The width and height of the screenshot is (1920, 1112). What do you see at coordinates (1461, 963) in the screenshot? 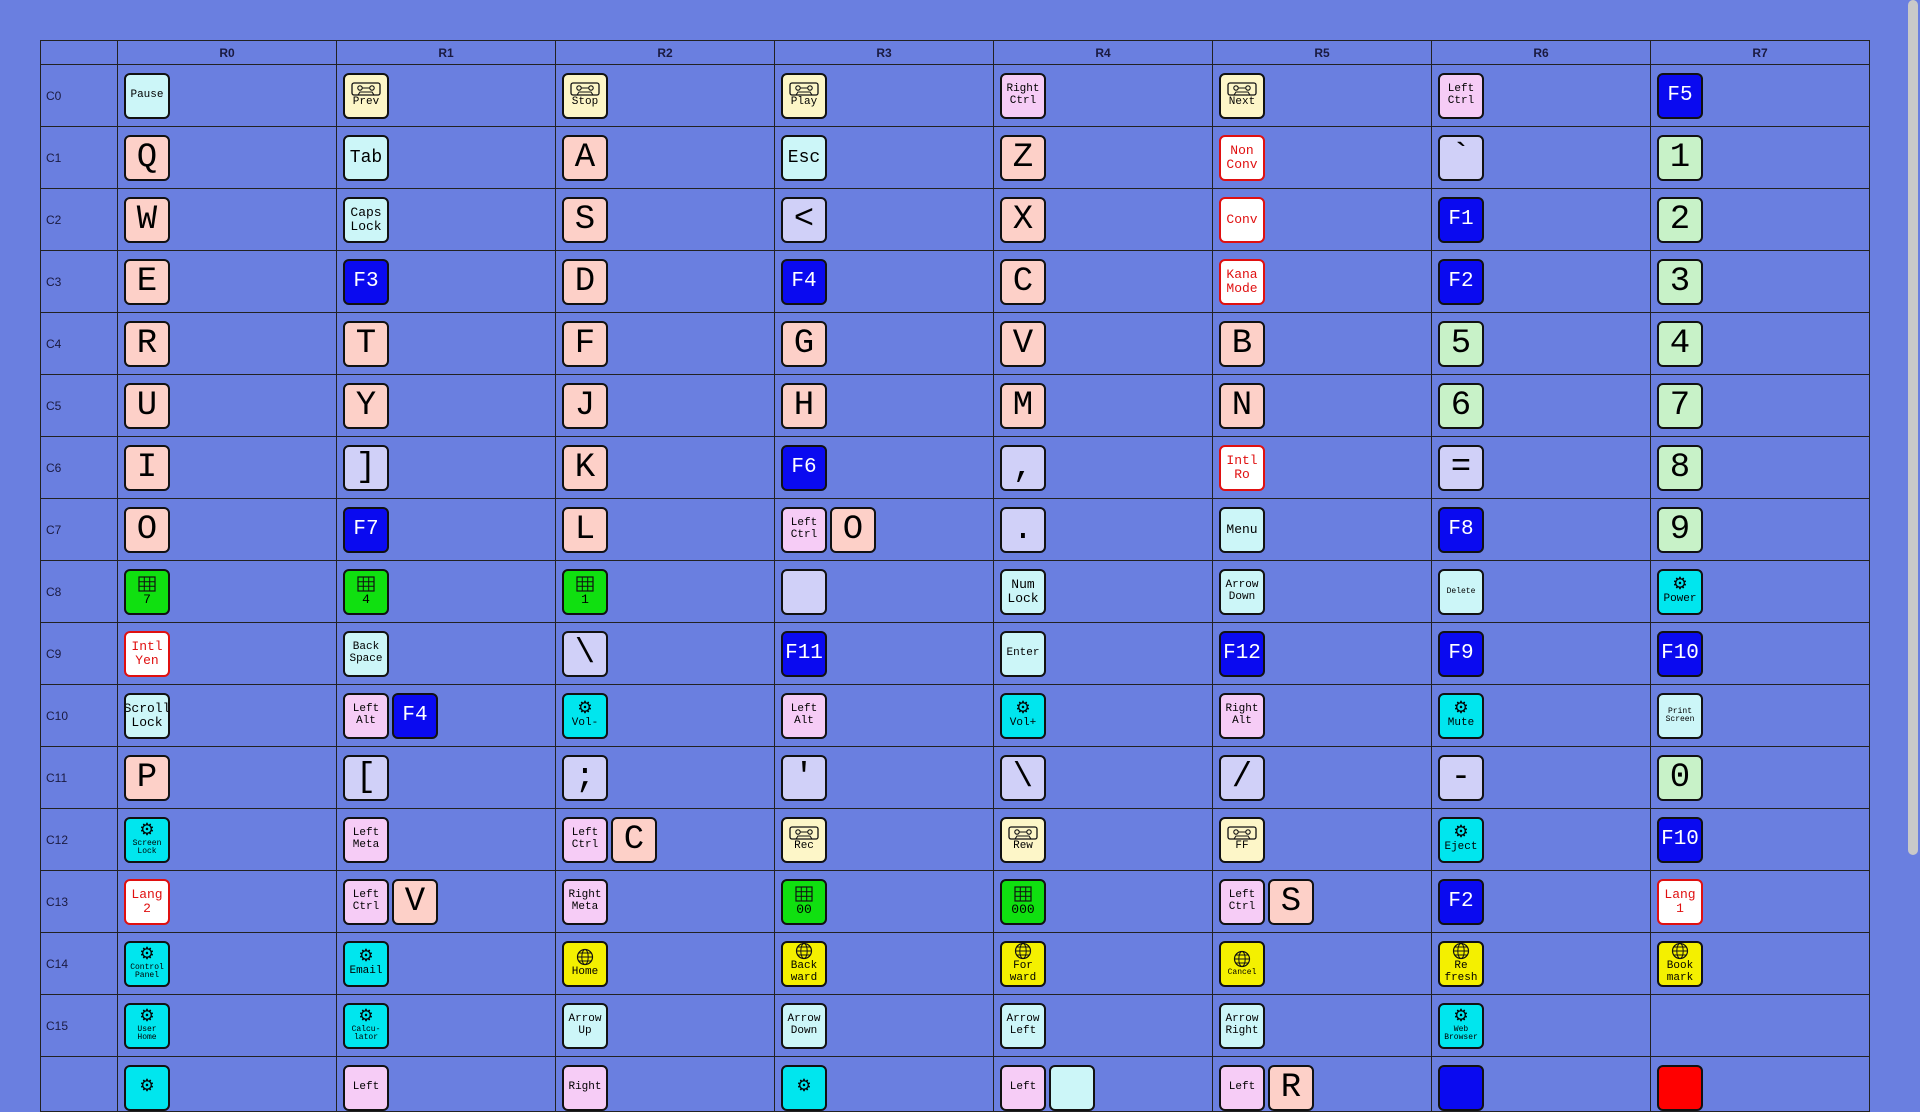
I see `keycap: Re fresh` at bounding box center [1461, 963].